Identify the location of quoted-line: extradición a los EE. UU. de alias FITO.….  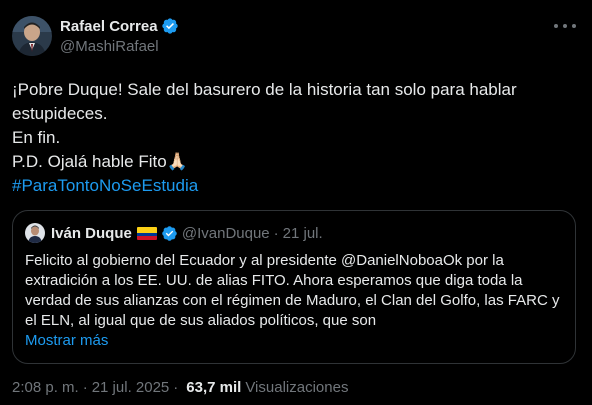
(274, 280).